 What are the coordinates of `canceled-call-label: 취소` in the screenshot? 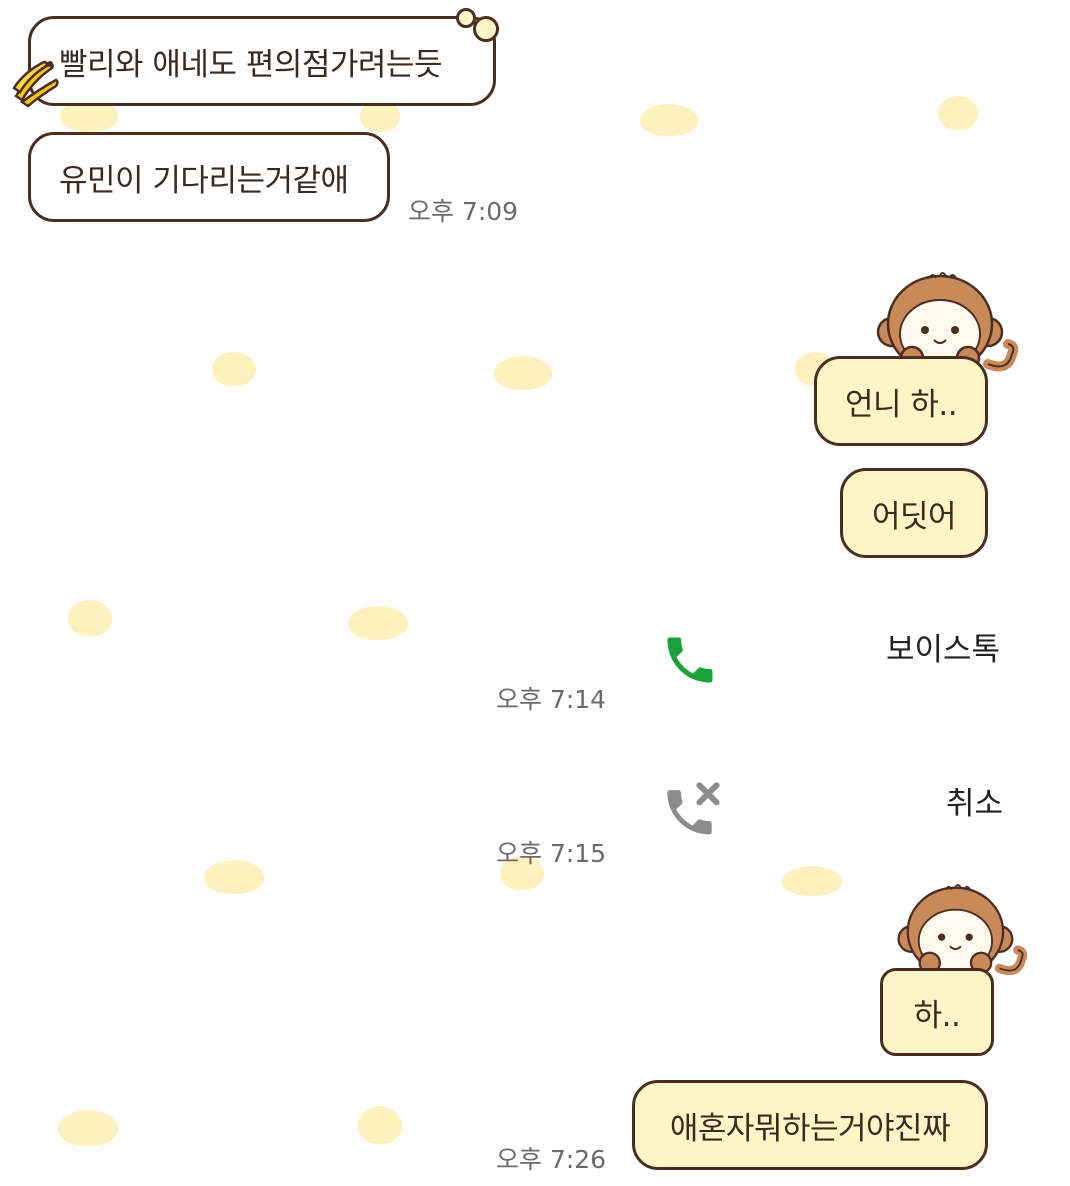 It's located at (975, 804).